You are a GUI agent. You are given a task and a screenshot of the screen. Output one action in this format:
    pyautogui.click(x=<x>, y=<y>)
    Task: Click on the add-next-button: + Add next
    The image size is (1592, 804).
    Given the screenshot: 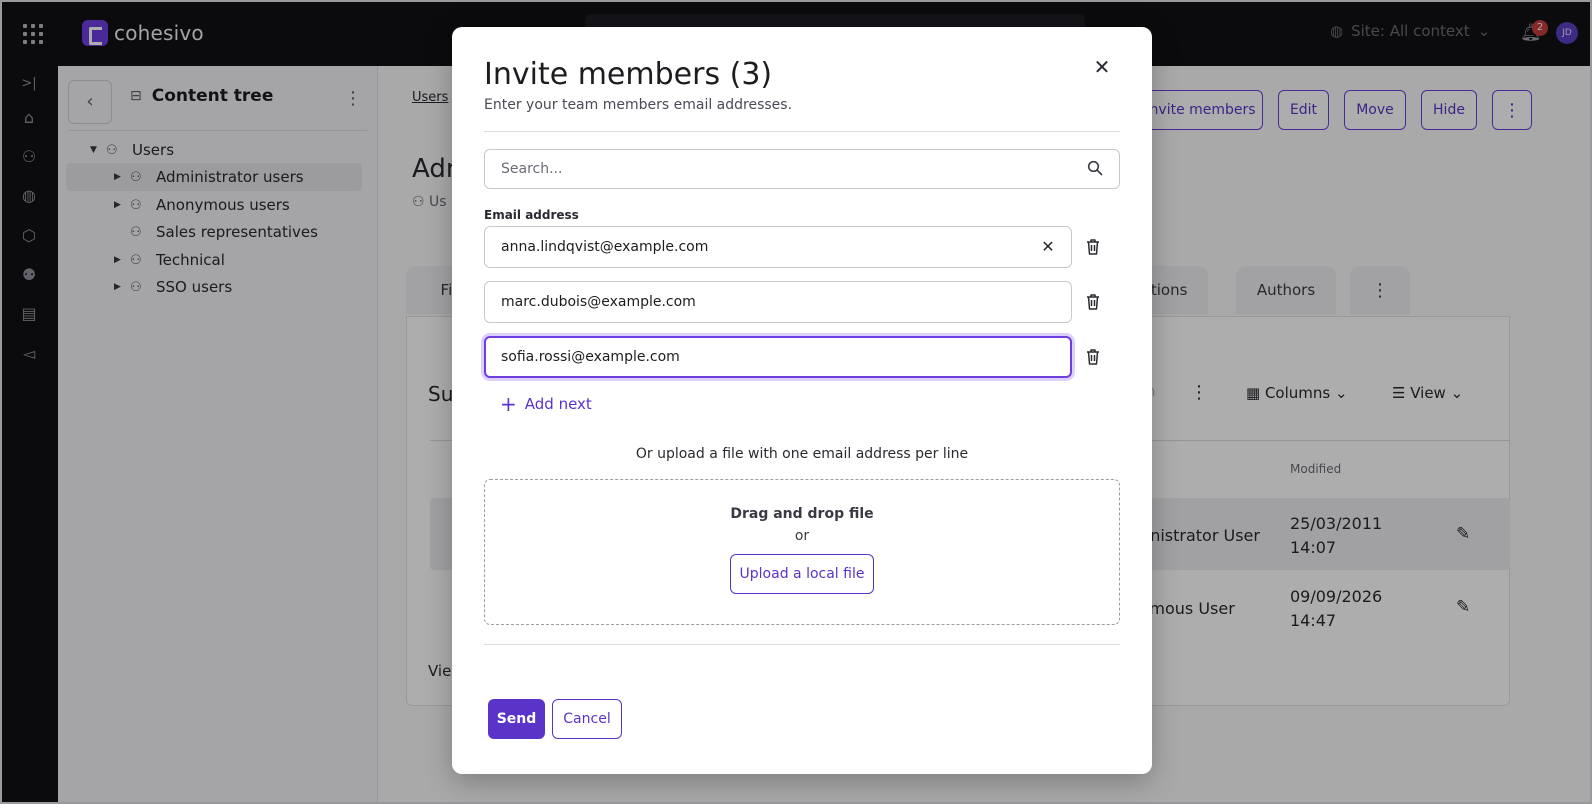 What is the action you would take?
    pyautogui.click(x=546, y=404)
    